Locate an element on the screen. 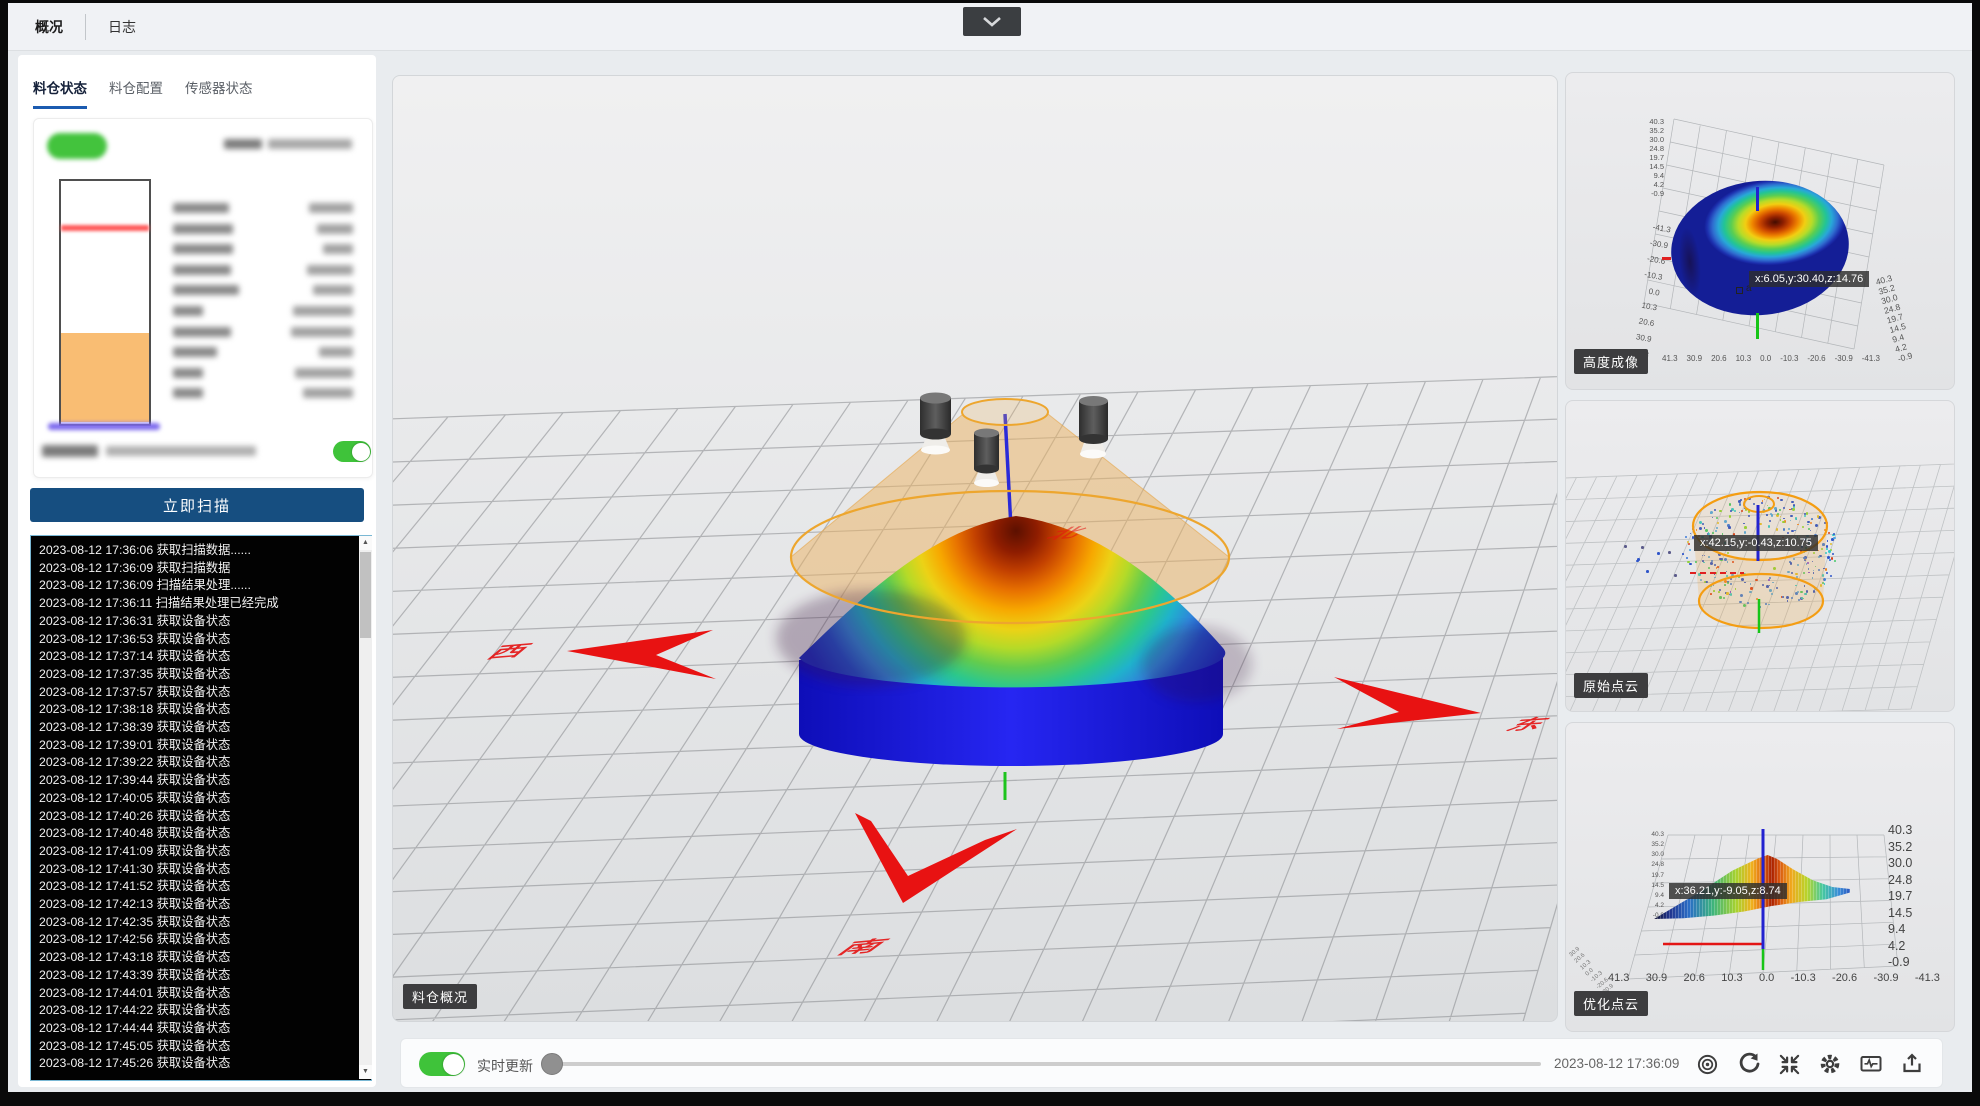 This screenshot has width=1980, height=1106. timeline-slider-handle is located at coordinates (552, 1064).